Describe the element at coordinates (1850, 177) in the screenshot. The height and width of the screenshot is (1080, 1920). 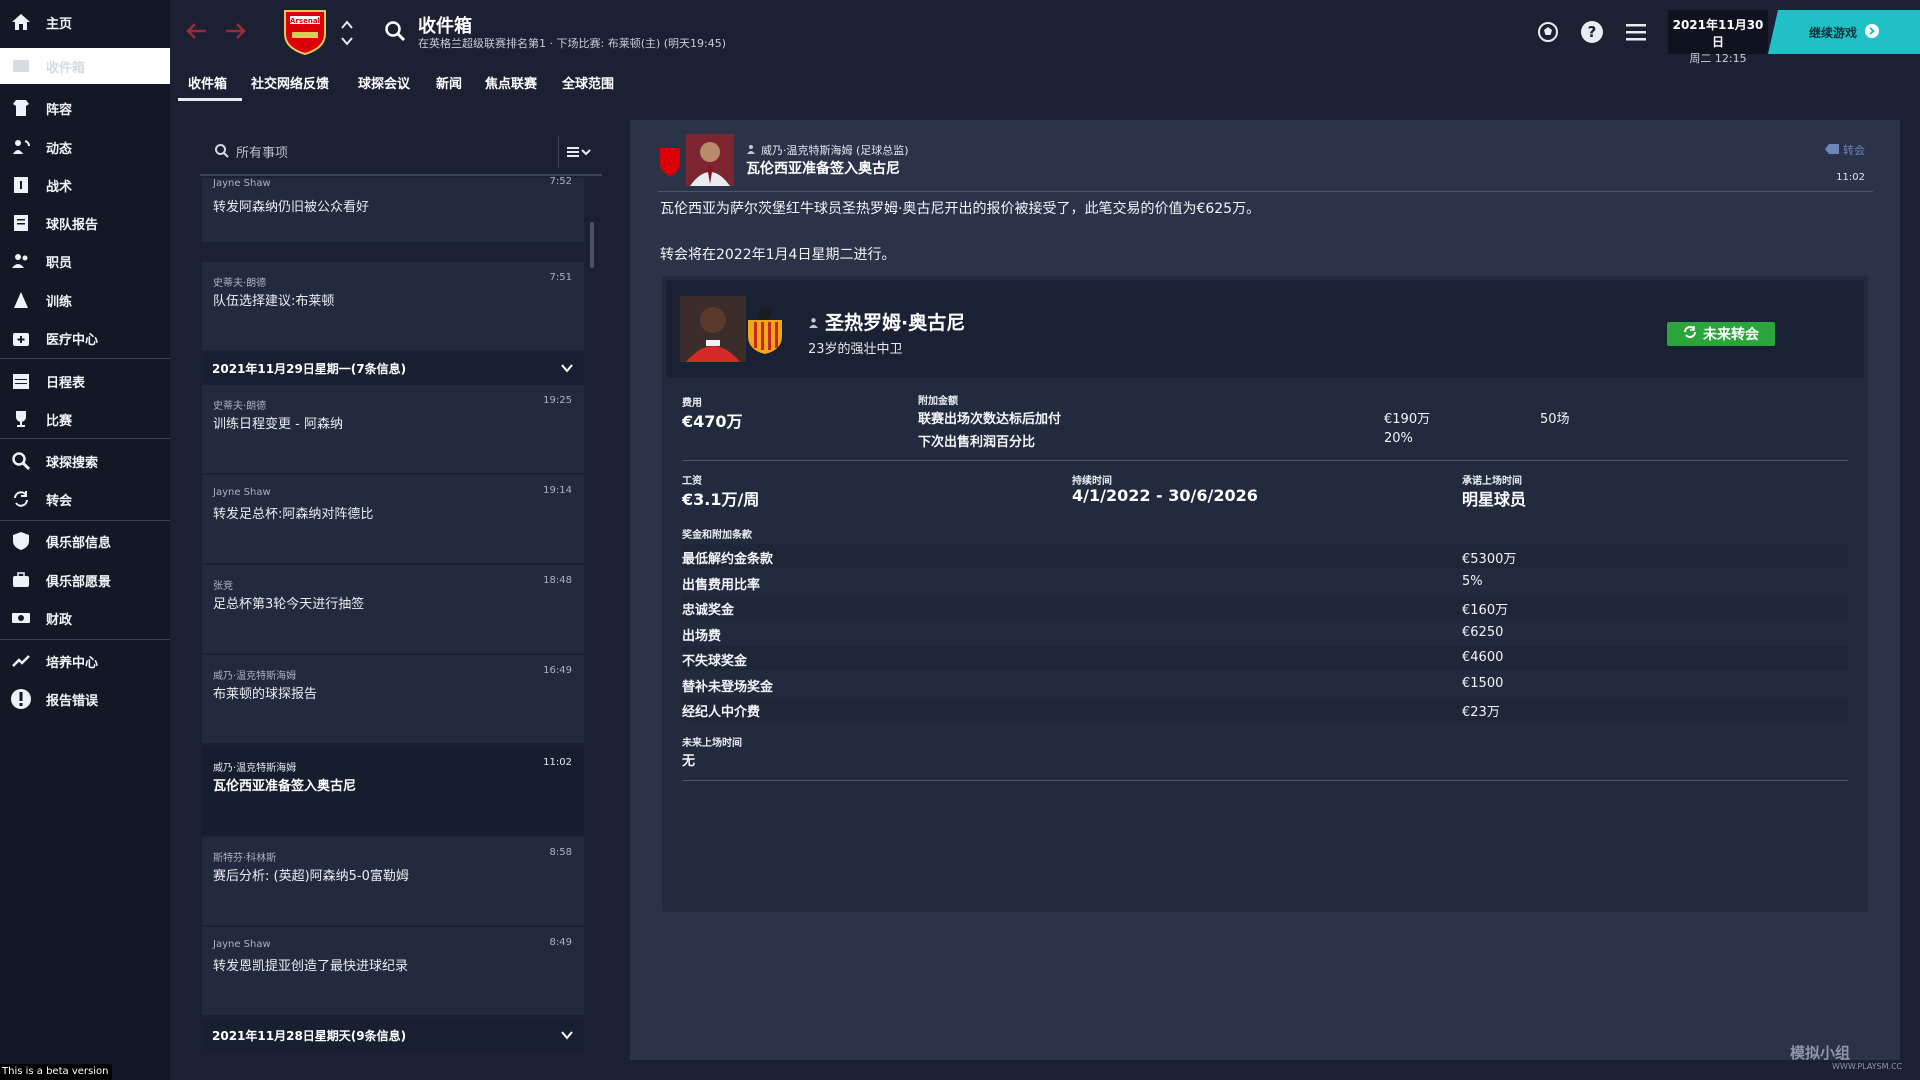
I see `message-time: 11:02` at that location.